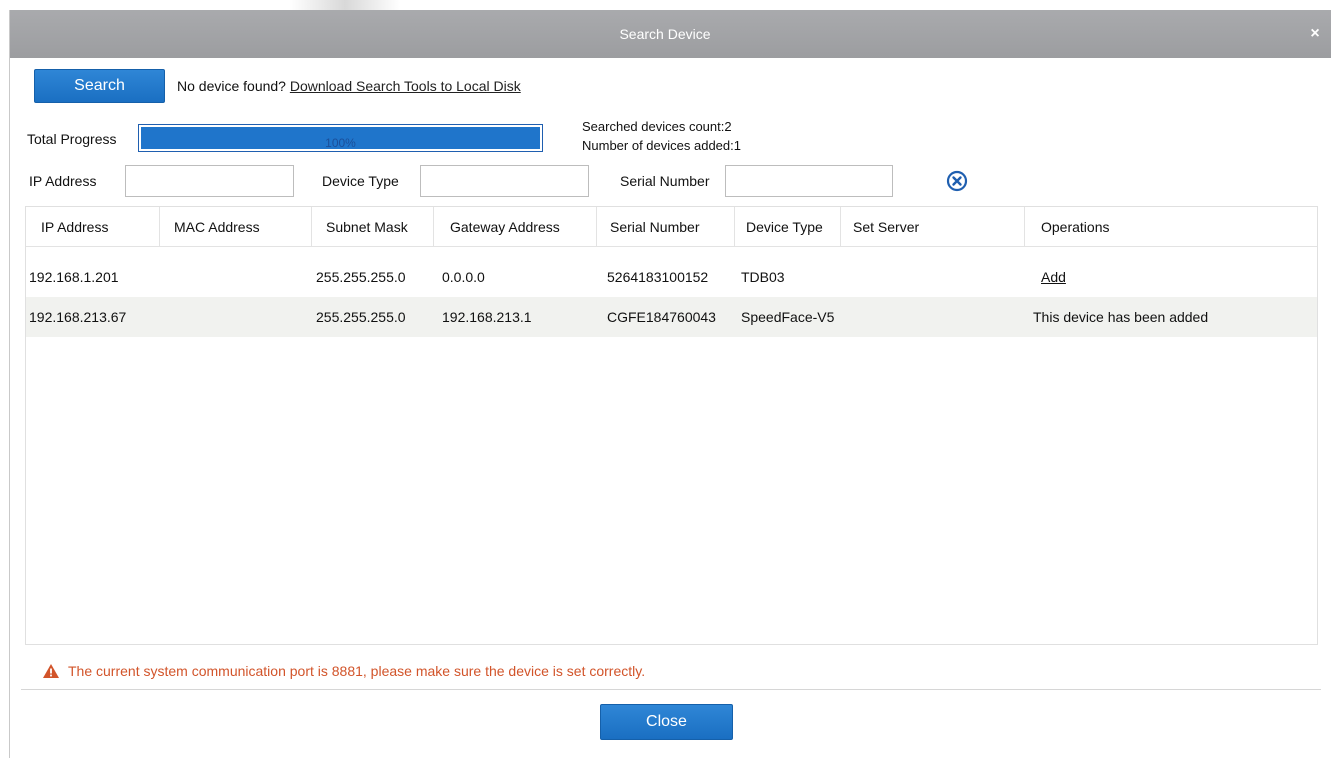  Describe the element at coordinates (360, 181) in the screenshot. I see `device-type-filter-label: Device Type` at that location.